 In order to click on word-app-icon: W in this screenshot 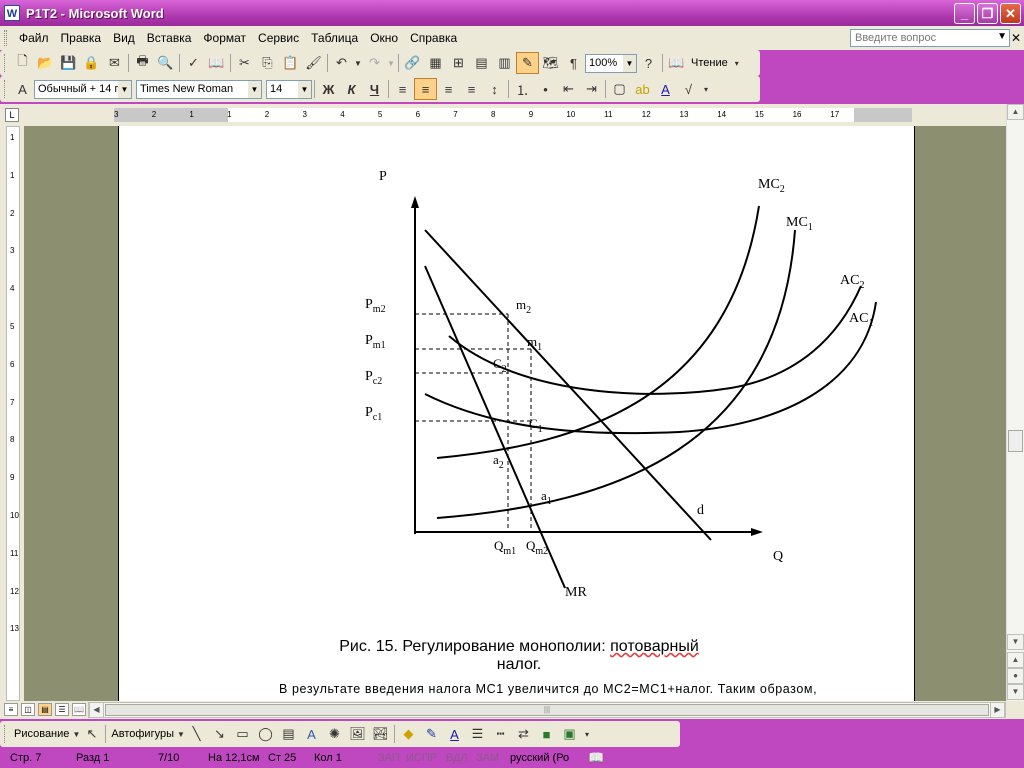, I will do `click(12, 13)`.